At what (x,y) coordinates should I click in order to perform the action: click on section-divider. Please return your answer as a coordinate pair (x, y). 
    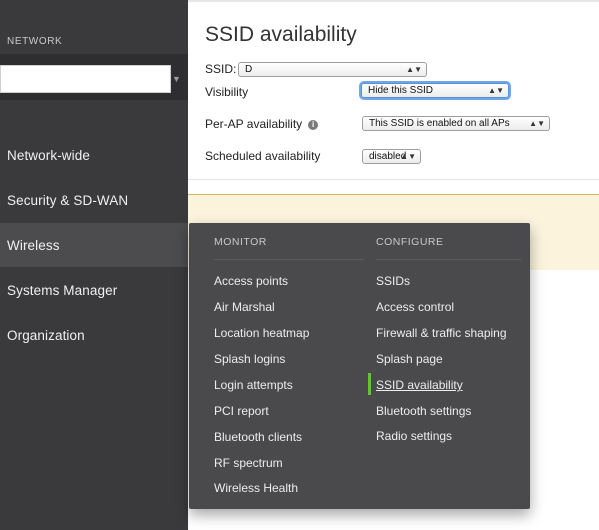
    Looking at the image, I should click on (393, 179).